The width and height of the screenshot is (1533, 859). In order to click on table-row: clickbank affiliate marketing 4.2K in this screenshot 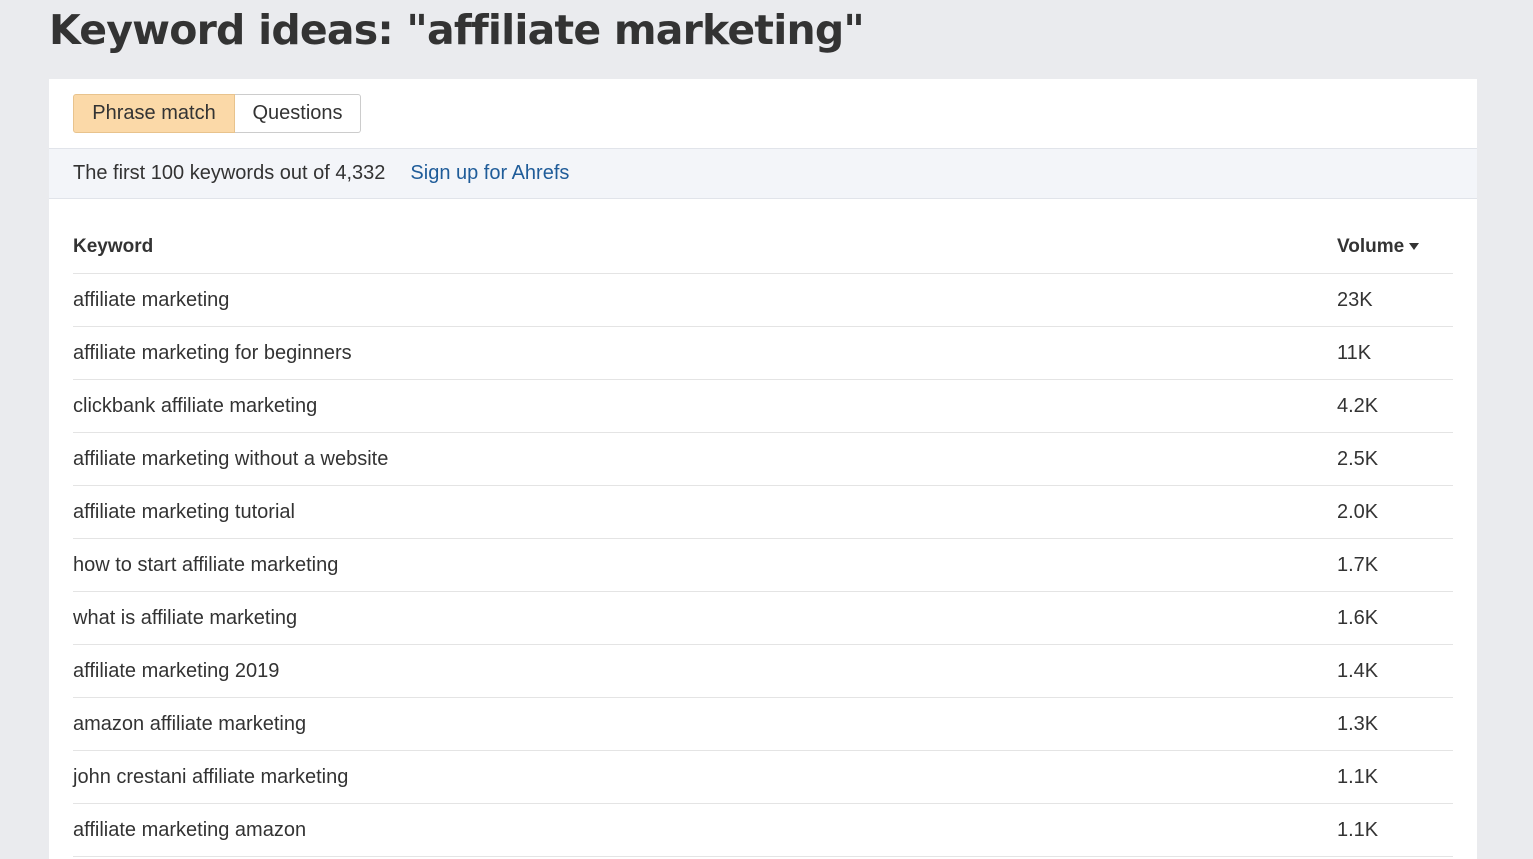, I will do `click(763, 406)`.